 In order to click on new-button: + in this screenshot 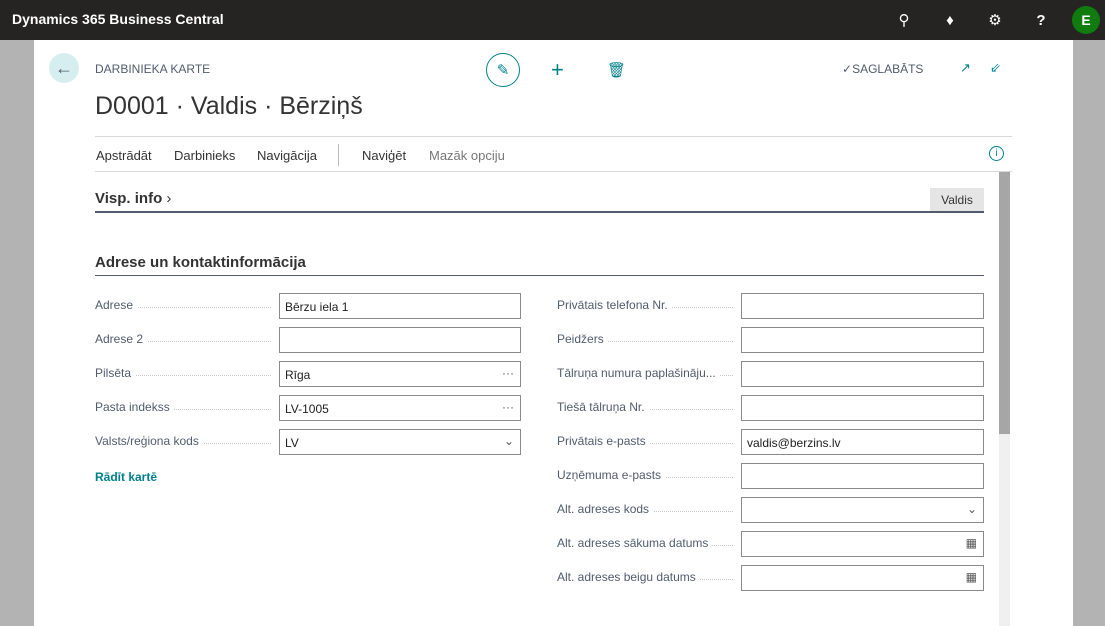, I will do `click(557, 70)`.